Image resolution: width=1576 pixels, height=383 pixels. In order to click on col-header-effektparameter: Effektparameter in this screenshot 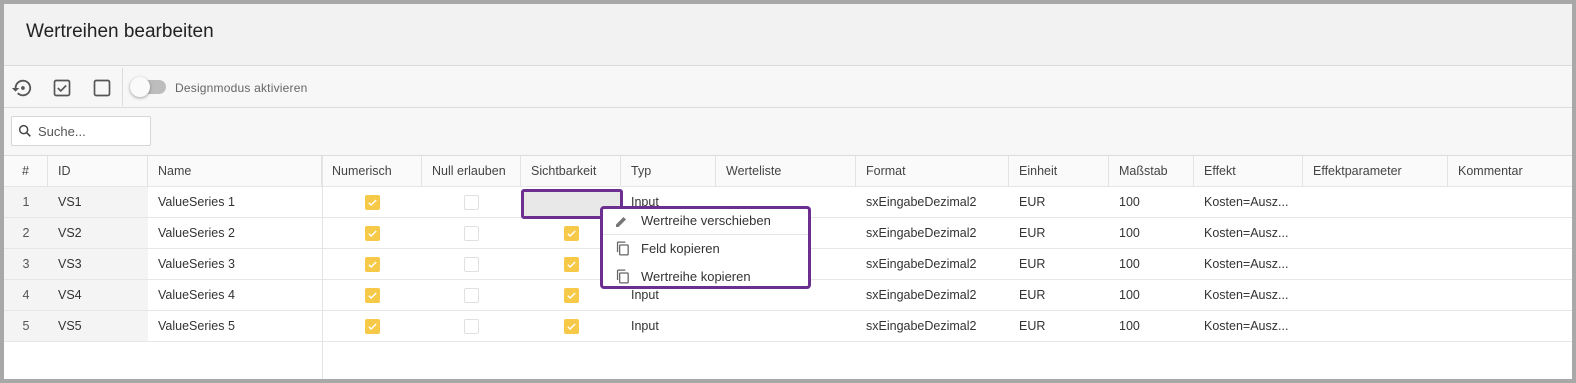, I will do `click(1375, 171)`.